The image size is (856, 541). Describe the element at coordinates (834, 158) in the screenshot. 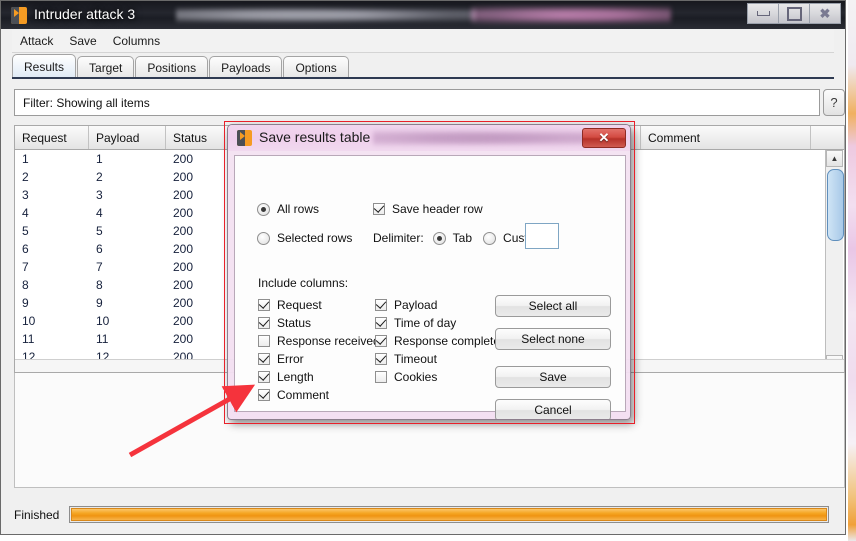

I see `scroll-up-icon: ▲` at that location.